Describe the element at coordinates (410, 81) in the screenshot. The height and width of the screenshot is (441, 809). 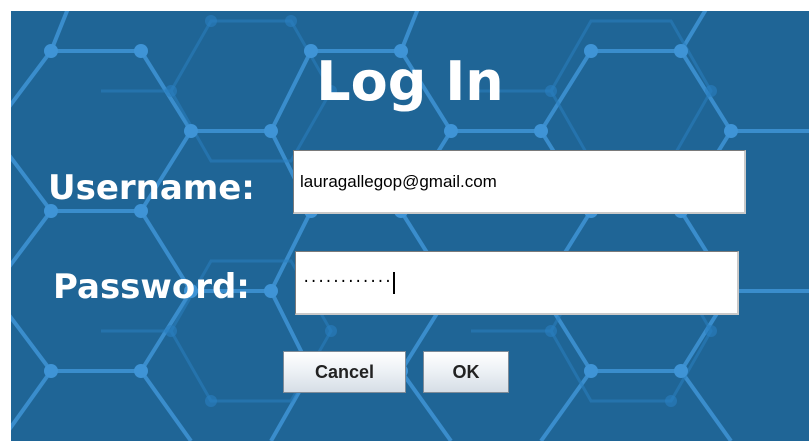
I see `dialog-title: Log In` at that location.